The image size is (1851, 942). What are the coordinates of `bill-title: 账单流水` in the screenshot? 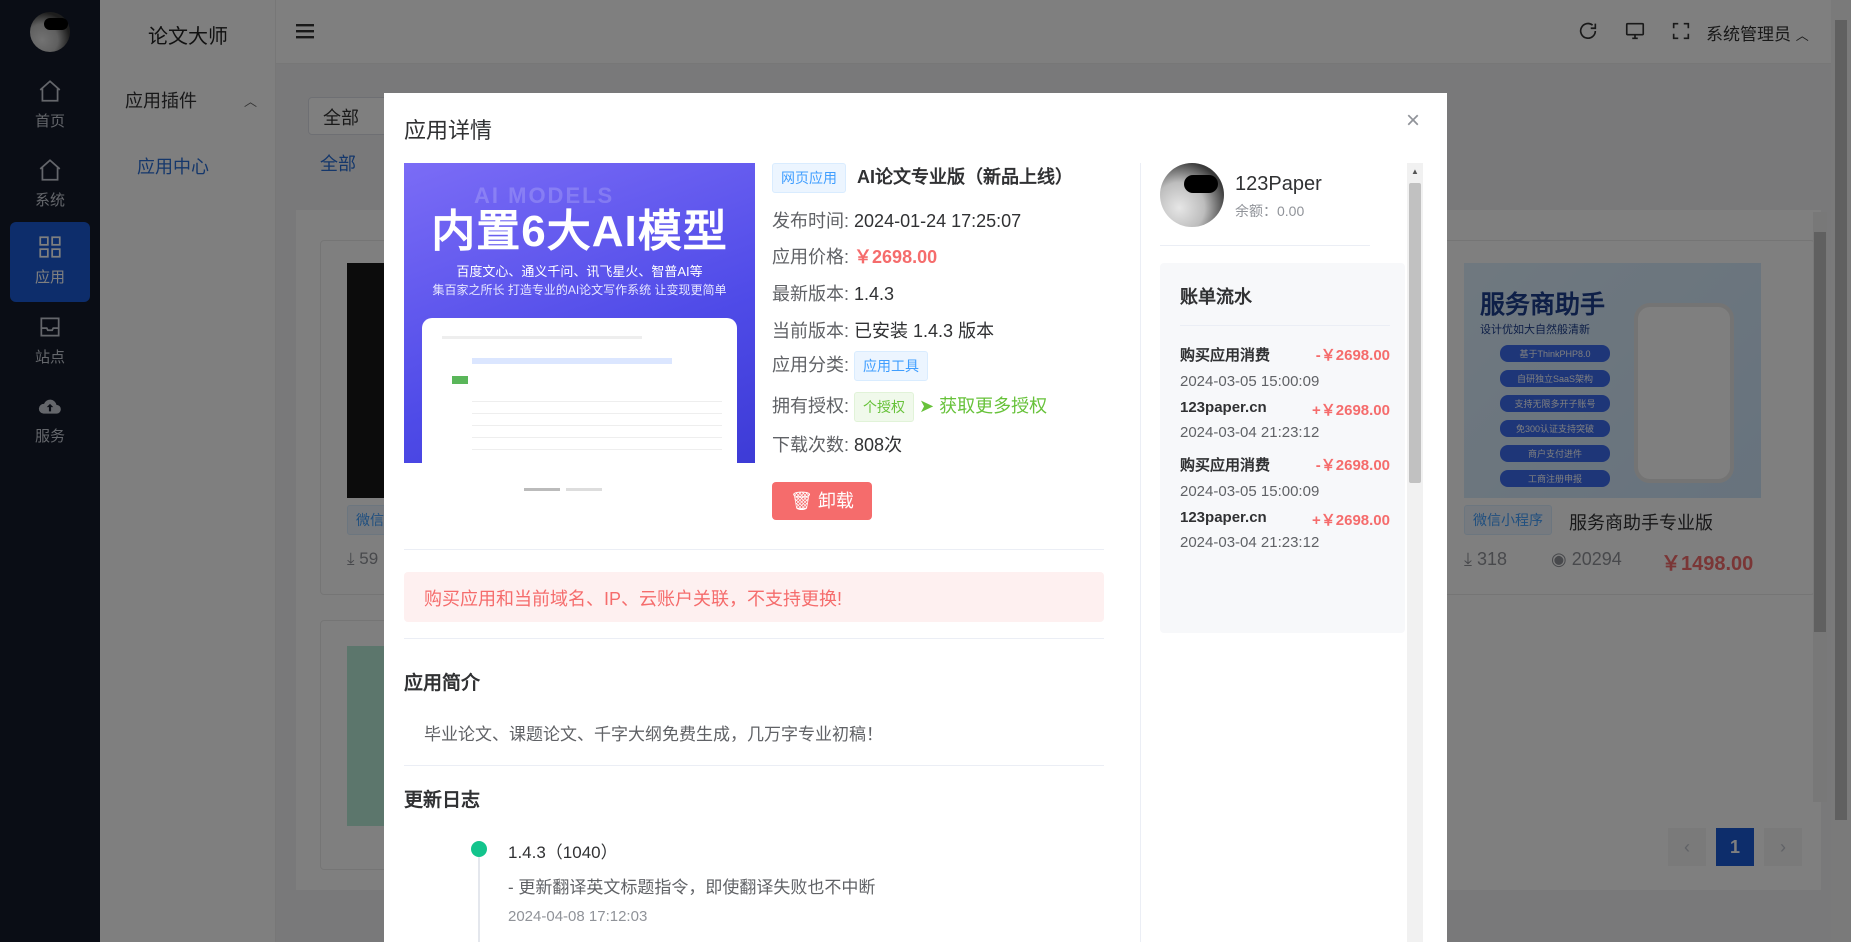 It's located at (1216, 297).